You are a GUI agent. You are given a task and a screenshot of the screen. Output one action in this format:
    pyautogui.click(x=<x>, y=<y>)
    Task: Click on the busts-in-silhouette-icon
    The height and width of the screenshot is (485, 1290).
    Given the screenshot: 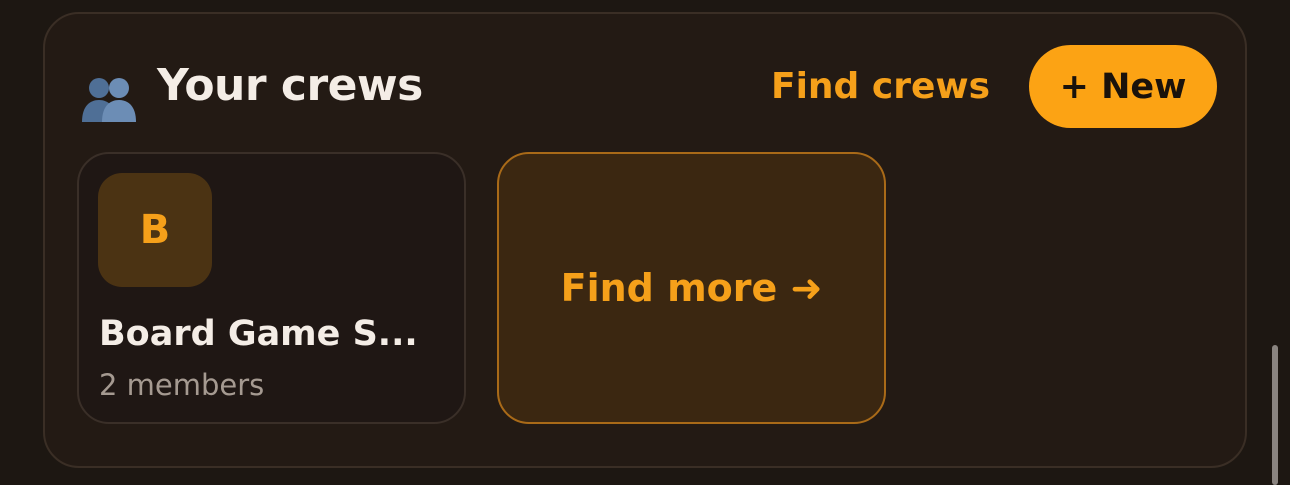 What is the action you would take?
    pyautogui.click(x=109, y=100)
    